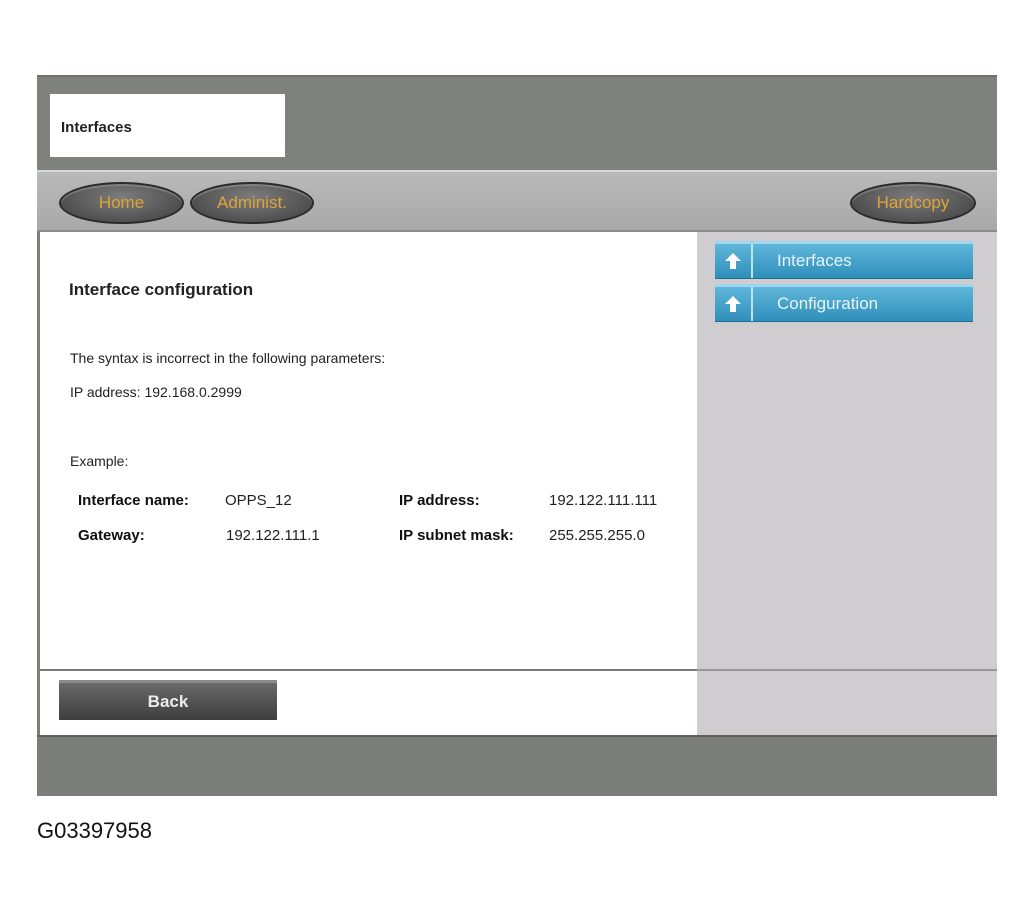 The image size is (1035, 915). What do you see at coordinates (161, 289) in the screenshot?
I see `section-title: Interface configuration` at bounding box center [161, 289].